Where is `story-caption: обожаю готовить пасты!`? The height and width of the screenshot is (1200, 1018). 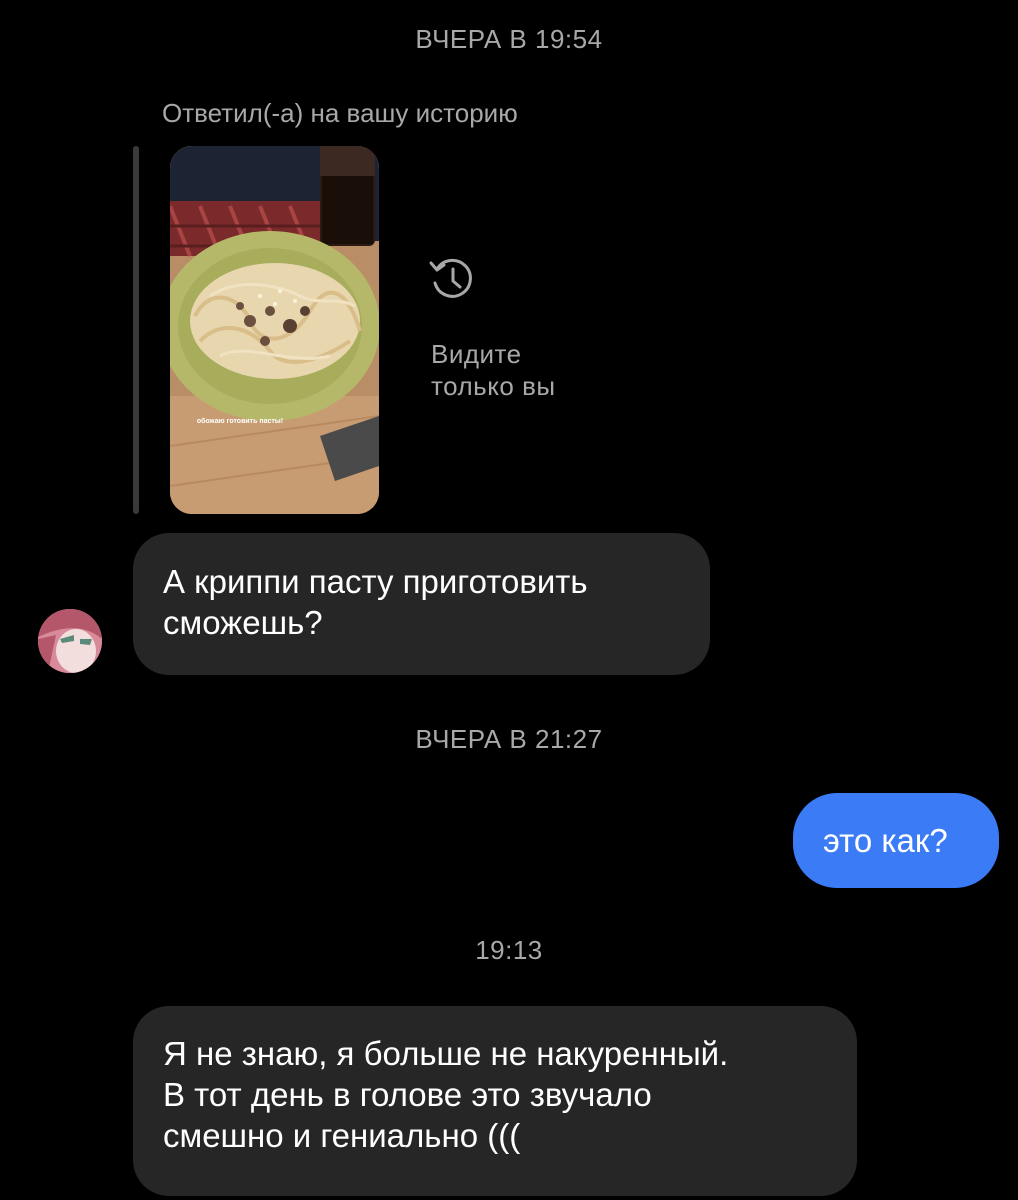 story-caption: обожаю готовить пасты! is located at coordinates (240, 421).